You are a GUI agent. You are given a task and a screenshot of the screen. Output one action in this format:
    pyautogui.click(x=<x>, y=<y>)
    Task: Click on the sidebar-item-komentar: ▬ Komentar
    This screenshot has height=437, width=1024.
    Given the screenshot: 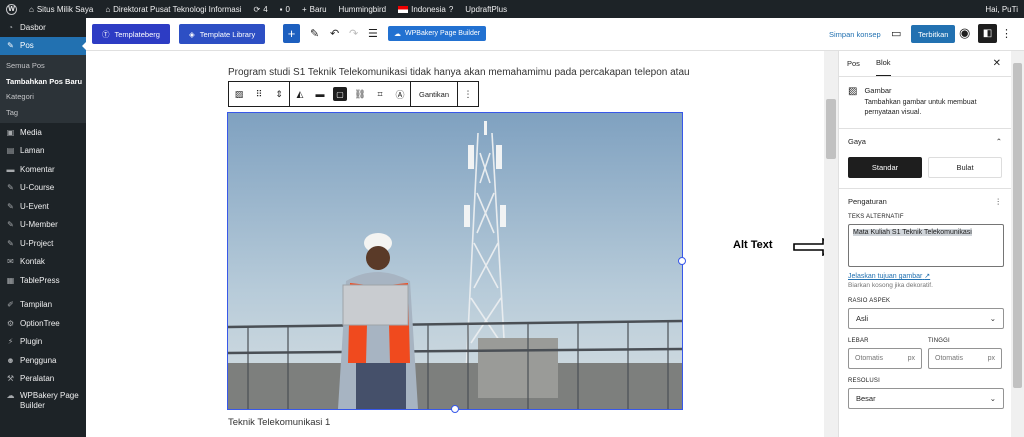 What is the action you would take?
    pyautogui.click(x=43, y=169)
    